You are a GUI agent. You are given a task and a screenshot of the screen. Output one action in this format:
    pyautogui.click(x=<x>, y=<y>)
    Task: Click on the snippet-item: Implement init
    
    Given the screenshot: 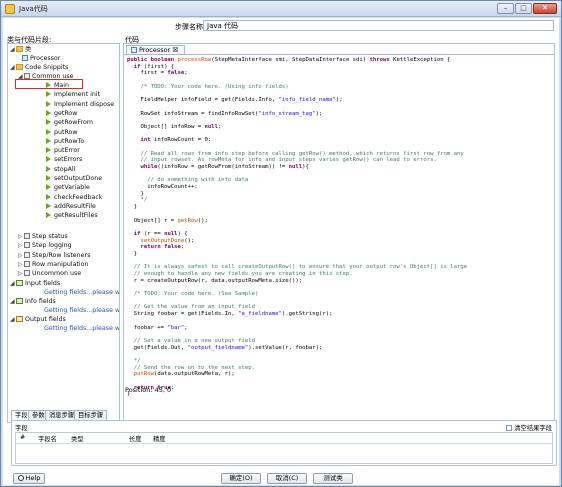 What is the action you would take?
    pyautogui.click(x=73, y=94)
    